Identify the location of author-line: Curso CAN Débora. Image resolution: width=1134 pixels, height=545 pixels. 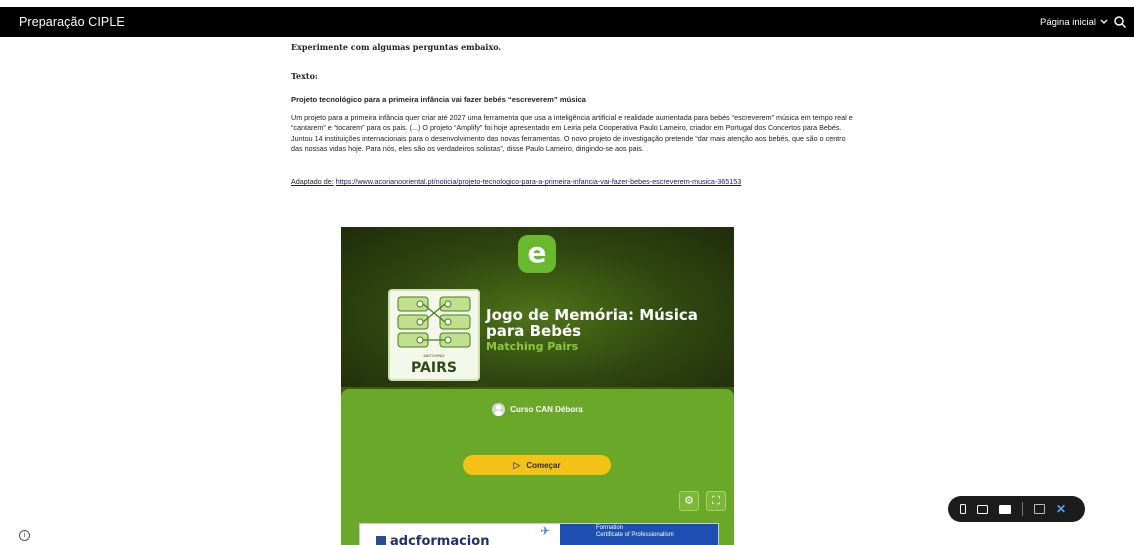
(537, 409).